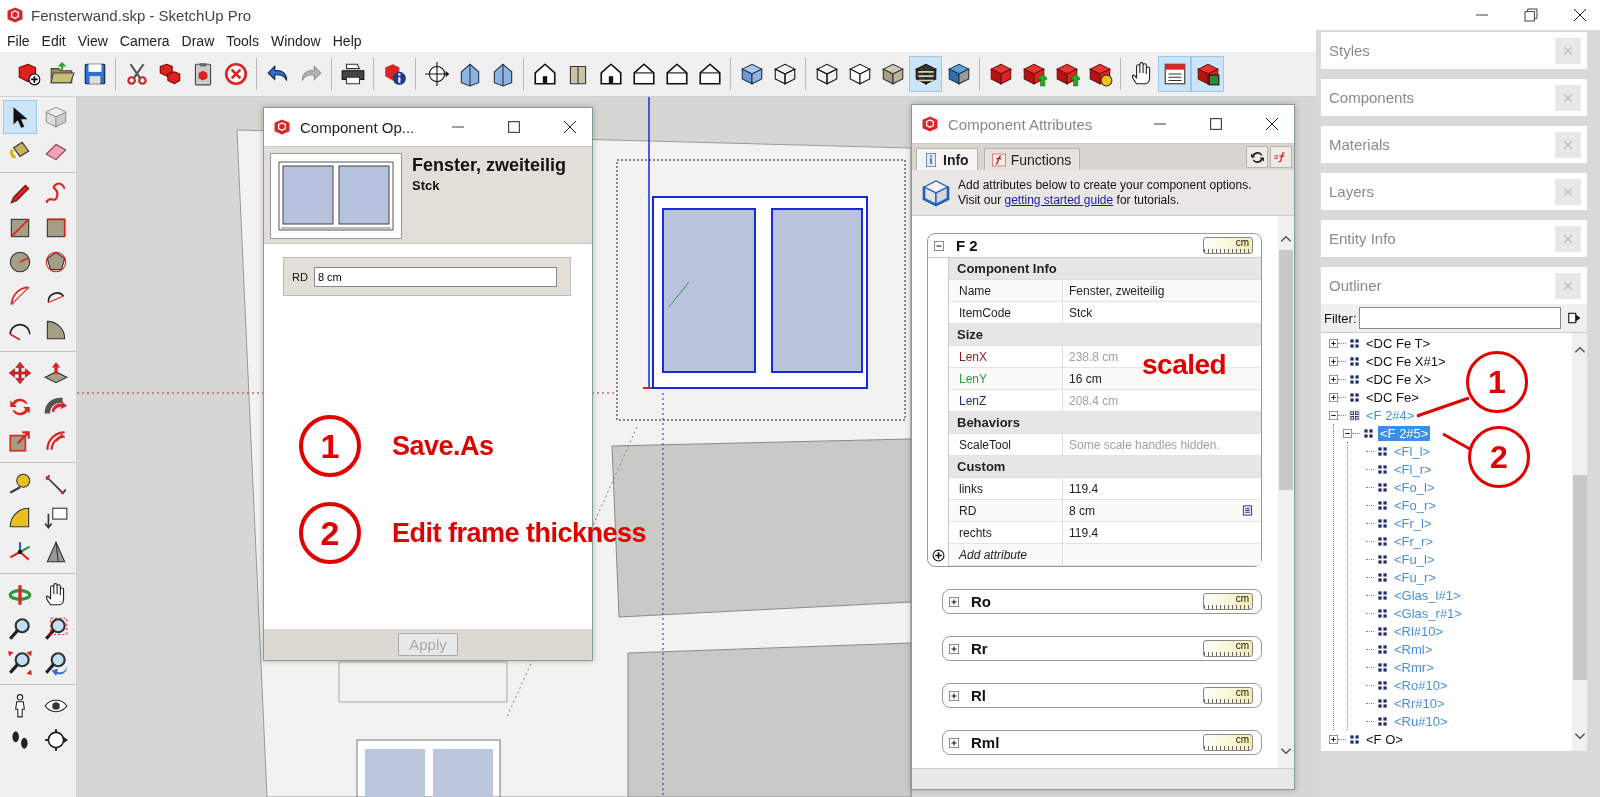 This screenshot has height=797, width=1600. Describe the element at coordinates (20, 373) in the screenshot. I see `move-arrows-icon` at that location.